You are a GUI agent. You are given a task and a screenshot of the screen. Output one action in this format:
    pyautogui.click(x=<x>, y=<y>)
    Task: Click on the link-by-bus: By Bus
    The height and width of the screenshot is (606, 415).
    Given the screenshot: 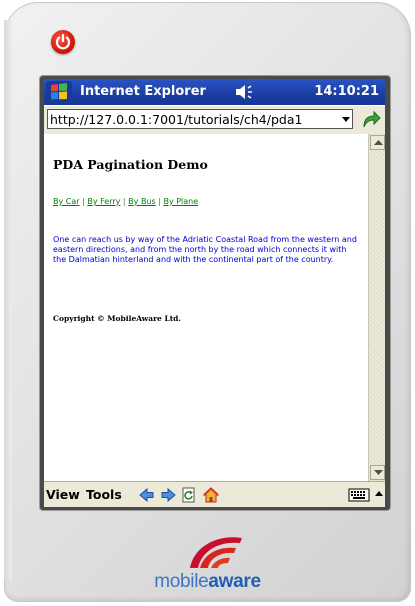 What is the action you would take?
    pyautogui.click(x=142, y=201)
    